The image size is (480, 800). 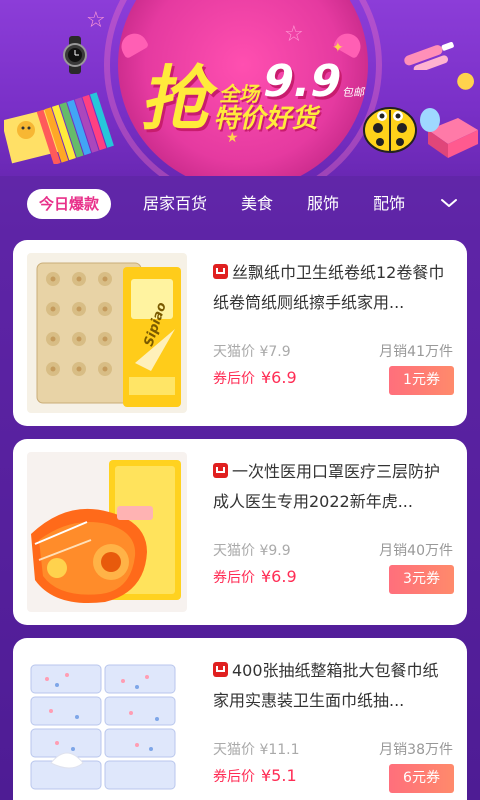 What do you see at coordinates (416, 551) in the screenshot?
I see `monthly-sales: 月销40万件` at bounding box center [416, 551].